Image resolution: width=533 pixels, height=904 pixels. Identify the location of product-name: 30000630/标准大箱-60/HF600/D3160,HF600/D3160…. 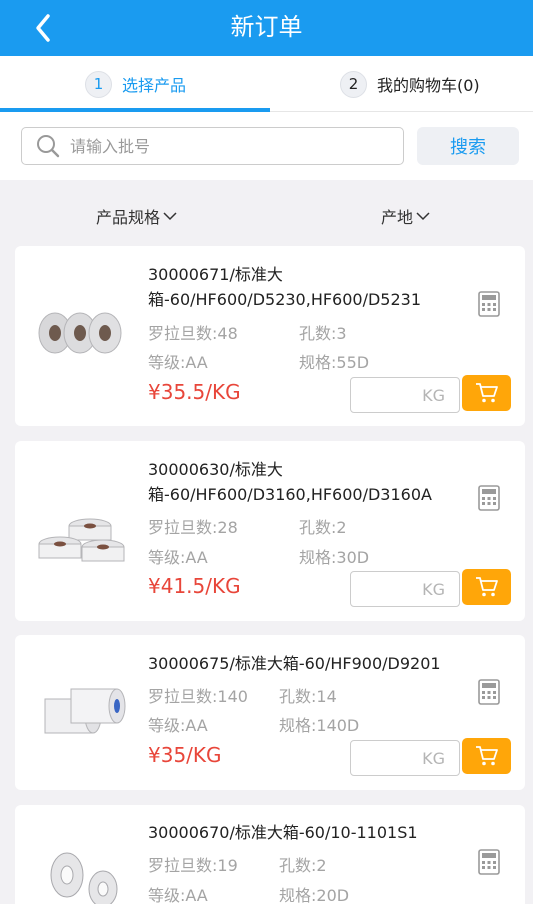
(290, 482).